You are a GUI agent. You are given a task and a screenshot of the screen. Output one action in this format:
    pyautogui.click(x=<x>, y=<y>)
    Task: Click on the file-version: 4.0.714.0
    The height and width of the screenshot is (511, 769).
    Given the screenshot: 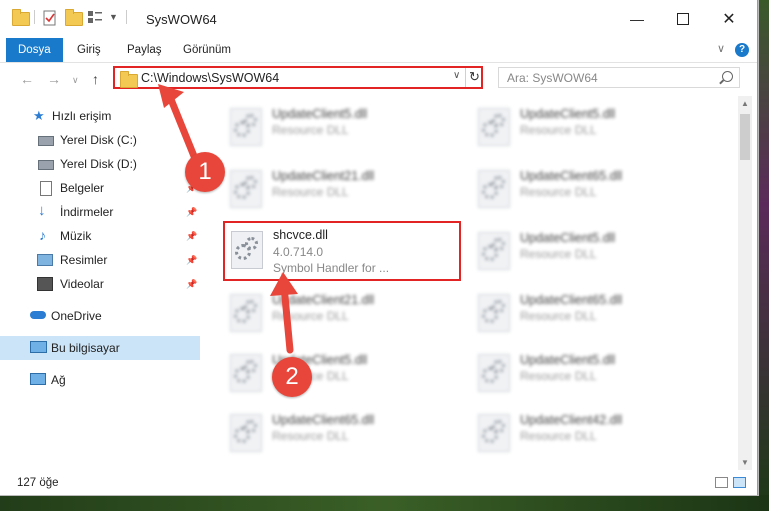 What is the action you would take?
    pyautogui.click(x=298, y=252)
    